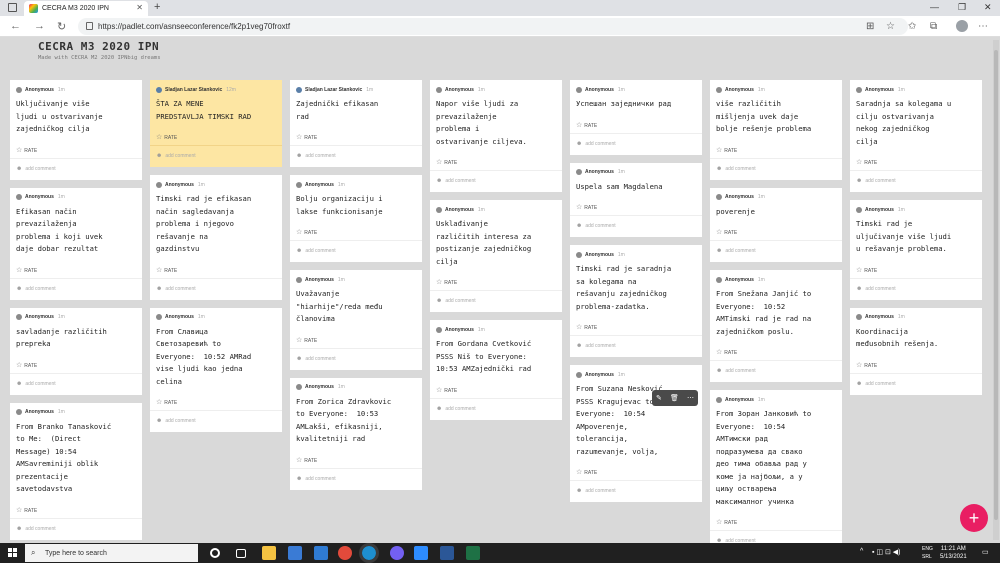 The height and width of the screenshot is (563, 1000). What do you see at coordinates (870, 26) in the screenshot?
I see `apps-icon: ⊞` at bounding box center [870, 26].